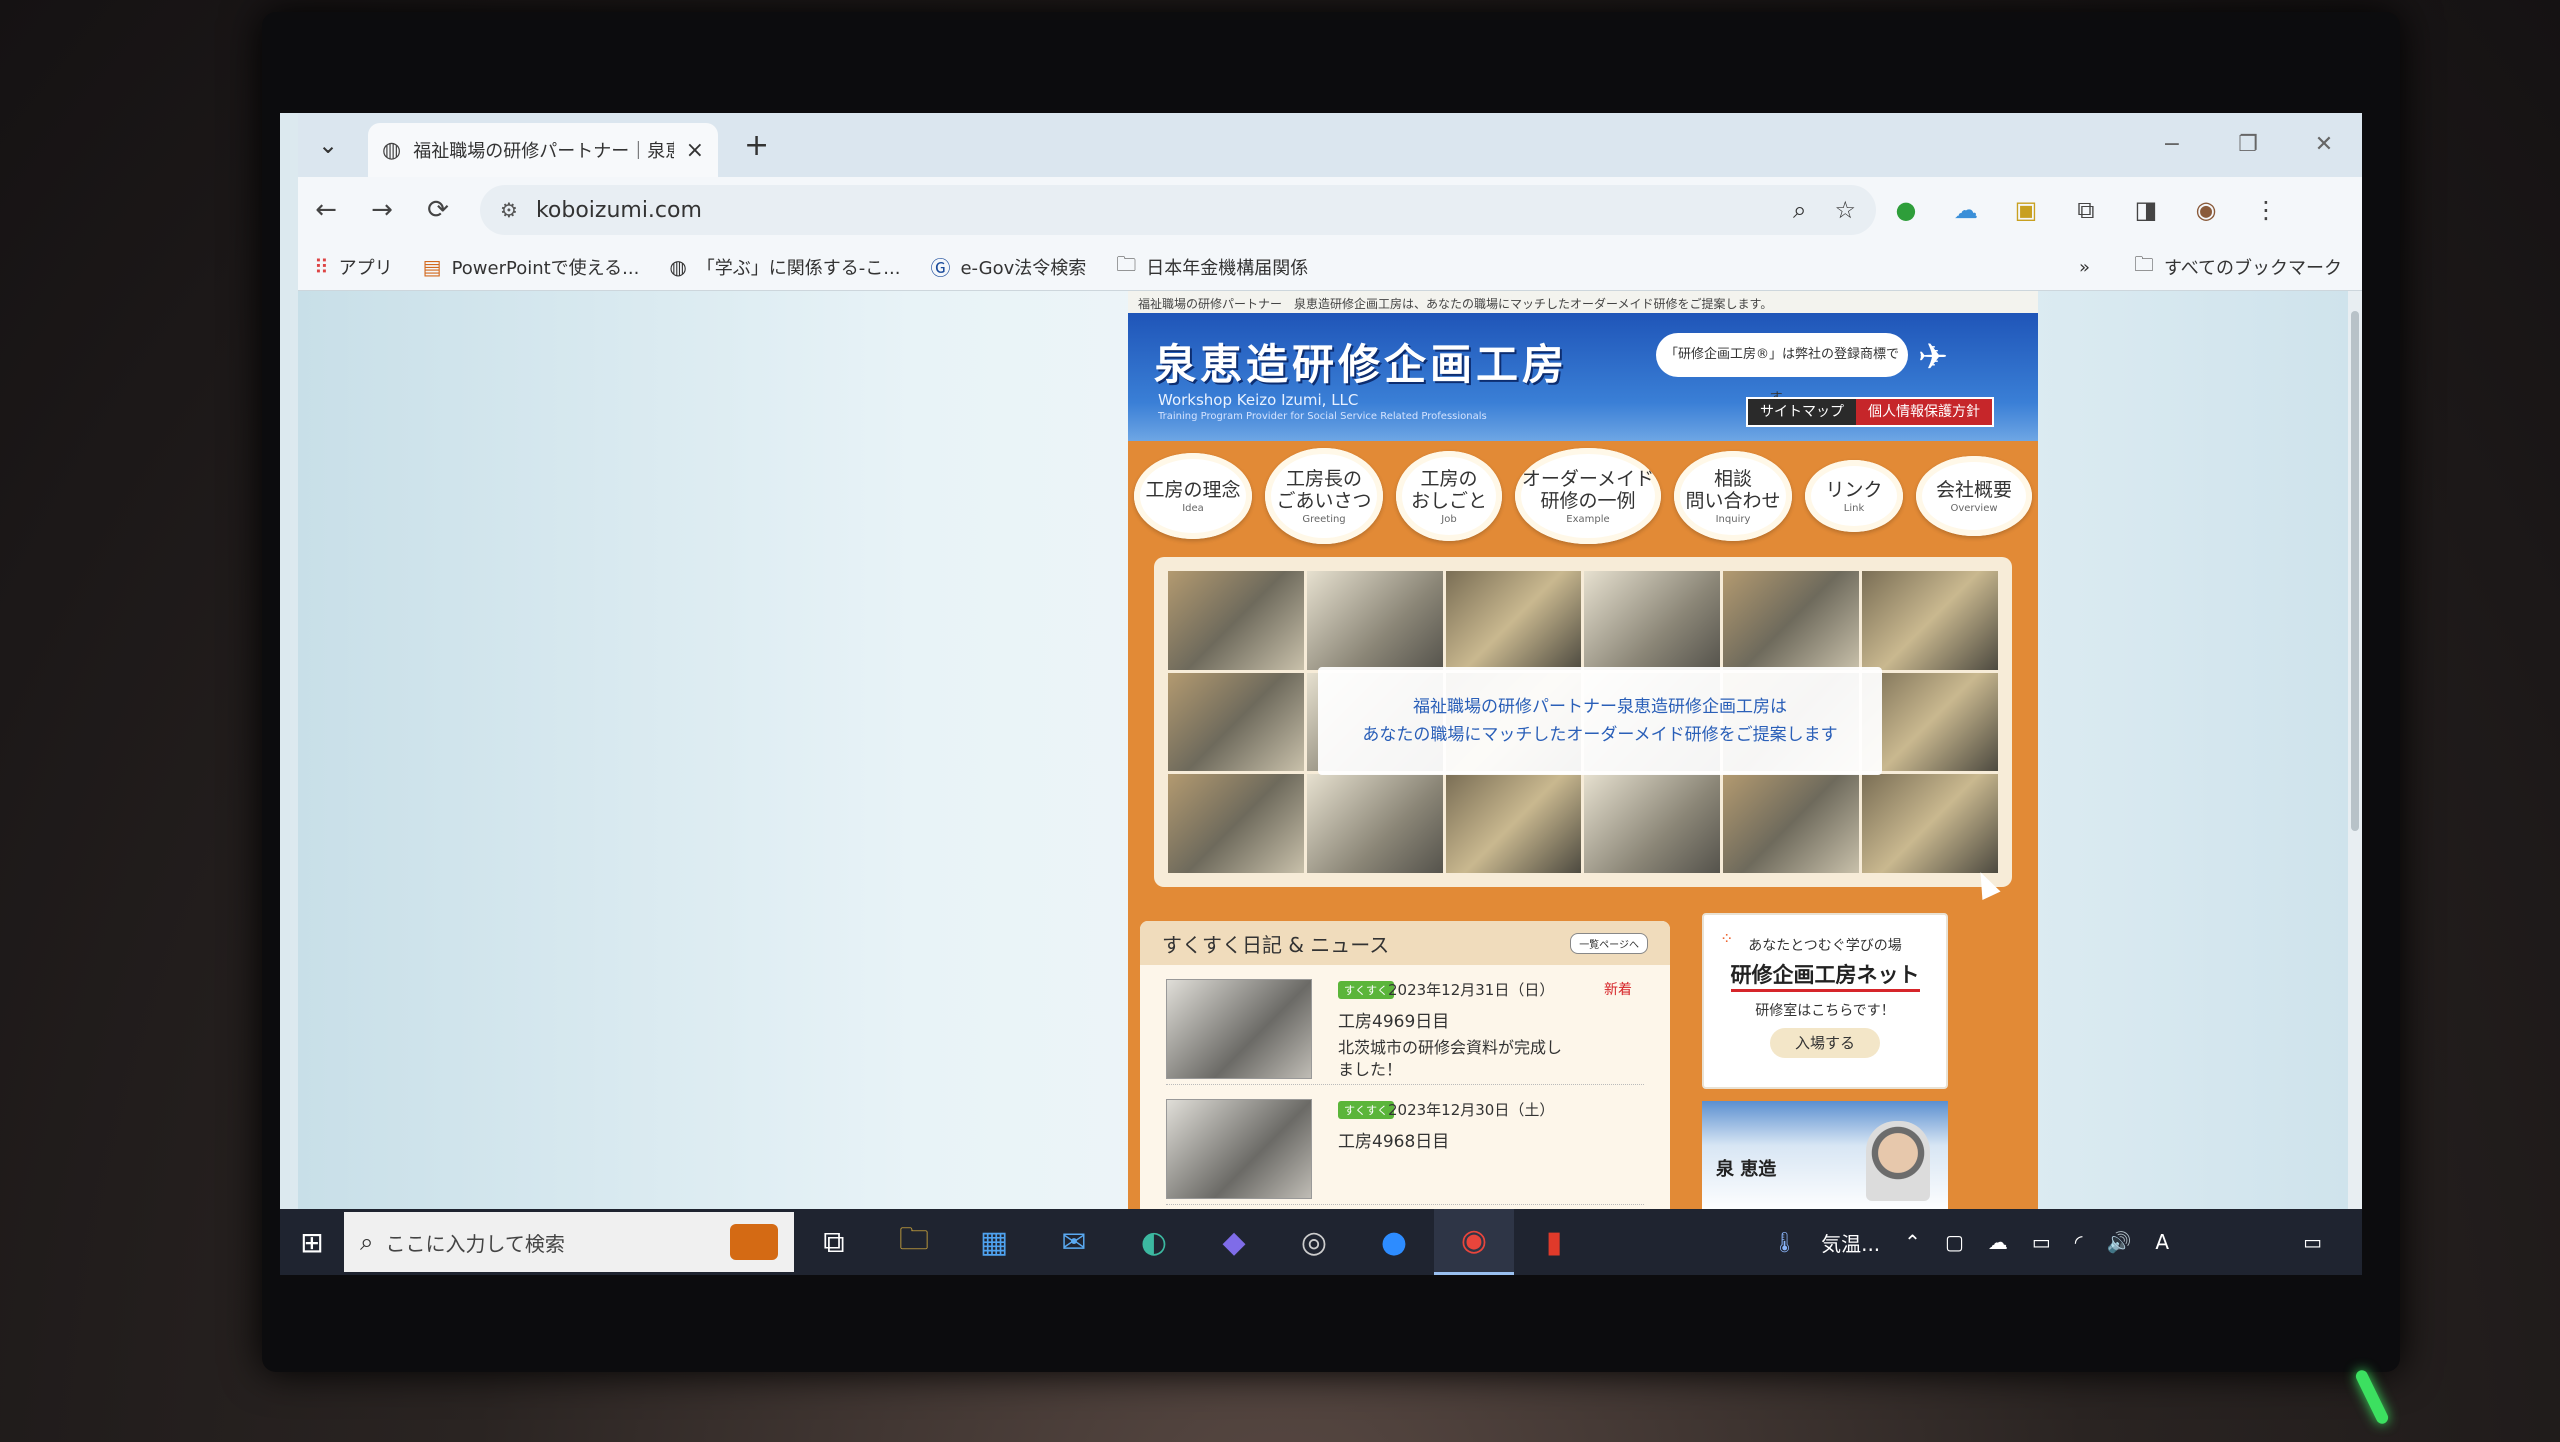 The image size is (2560, 1442). I want to click on edge-icon: ◐, so click(1154, 1242).